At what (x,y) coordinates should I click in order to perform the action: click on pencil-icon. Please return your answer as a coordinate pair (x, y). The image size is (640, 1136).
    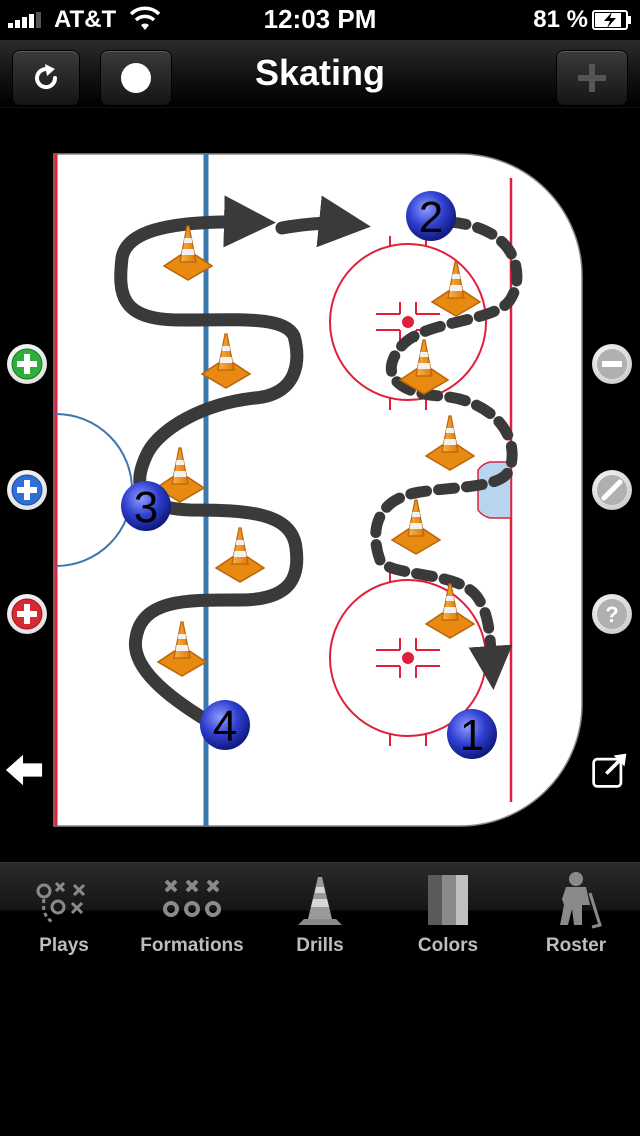
    Looking at the image, I should click on (612, 490).